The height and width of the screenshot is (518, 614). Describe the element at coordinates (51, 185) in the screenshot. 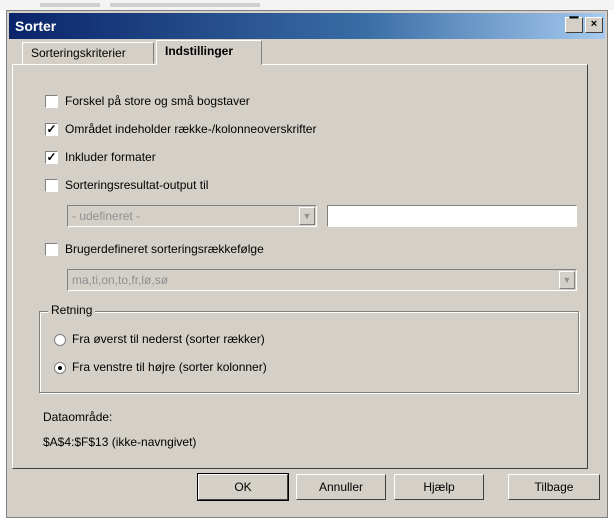

I see `copy-results-checkbox` at that location.